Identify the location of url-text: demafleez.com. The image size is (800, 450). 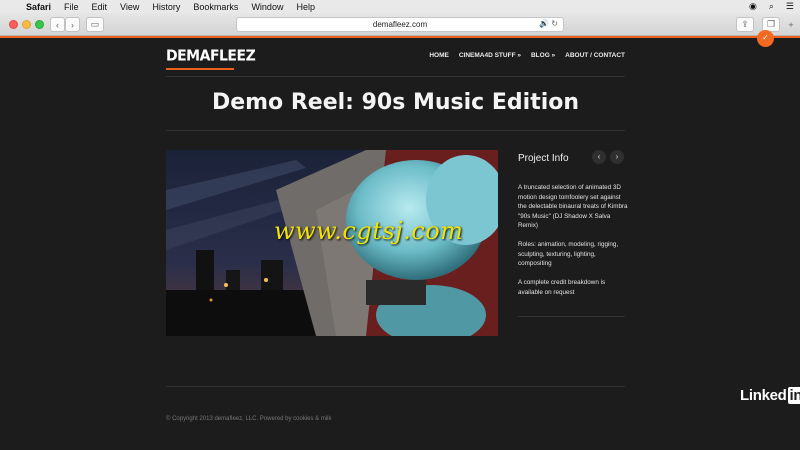
(400, 24).